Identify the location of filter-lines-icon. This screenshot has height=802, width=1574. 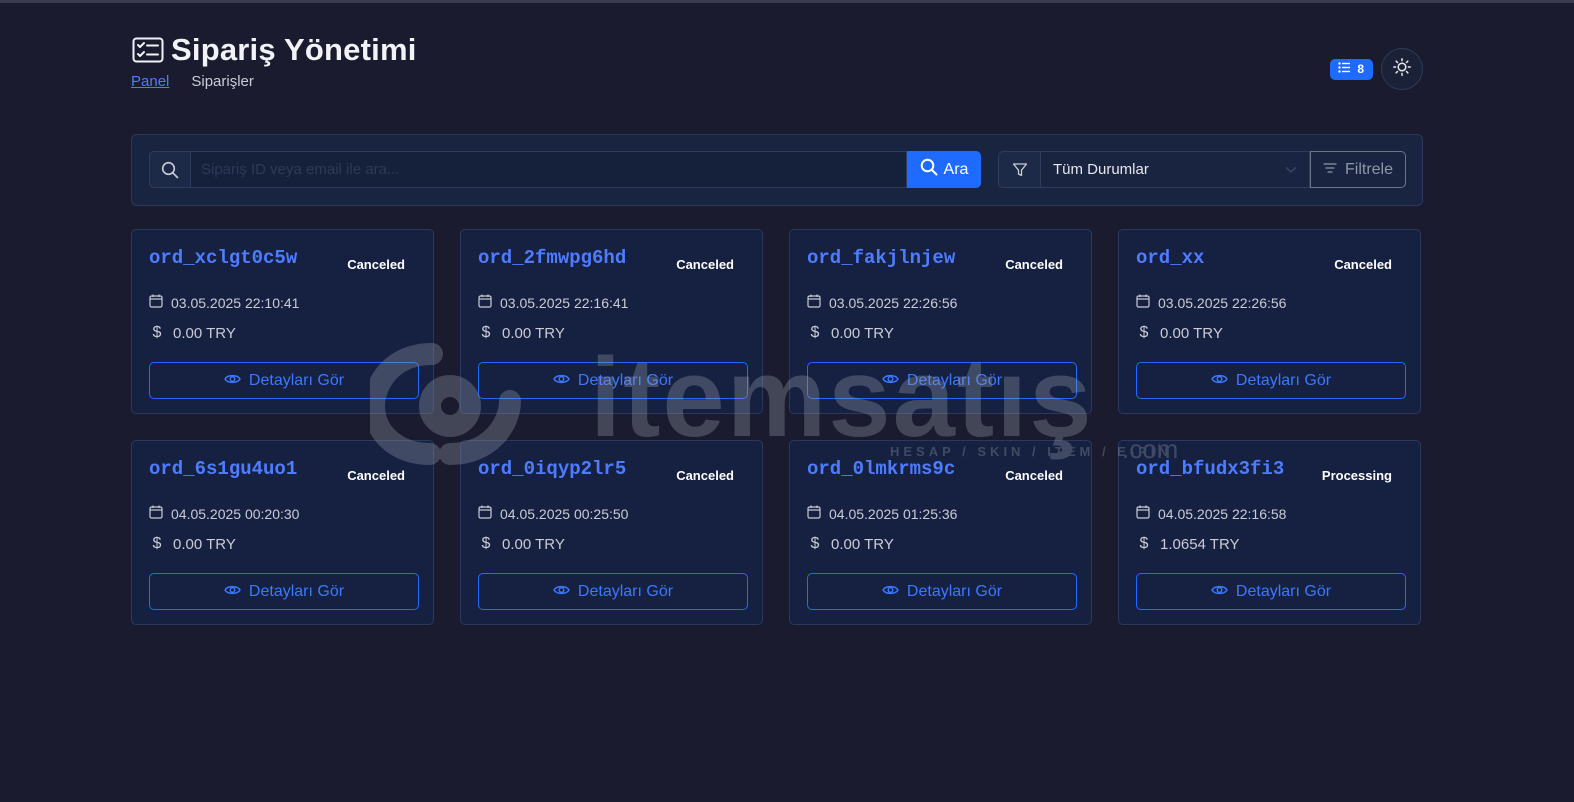
(1330, 170).